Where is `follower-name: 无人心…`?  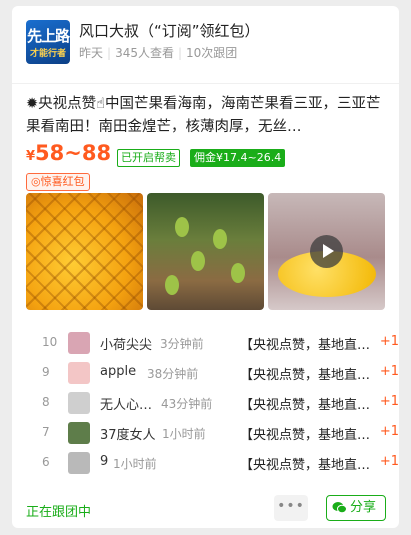 follower-name: 无人心… is located at coordinates (126, 405).